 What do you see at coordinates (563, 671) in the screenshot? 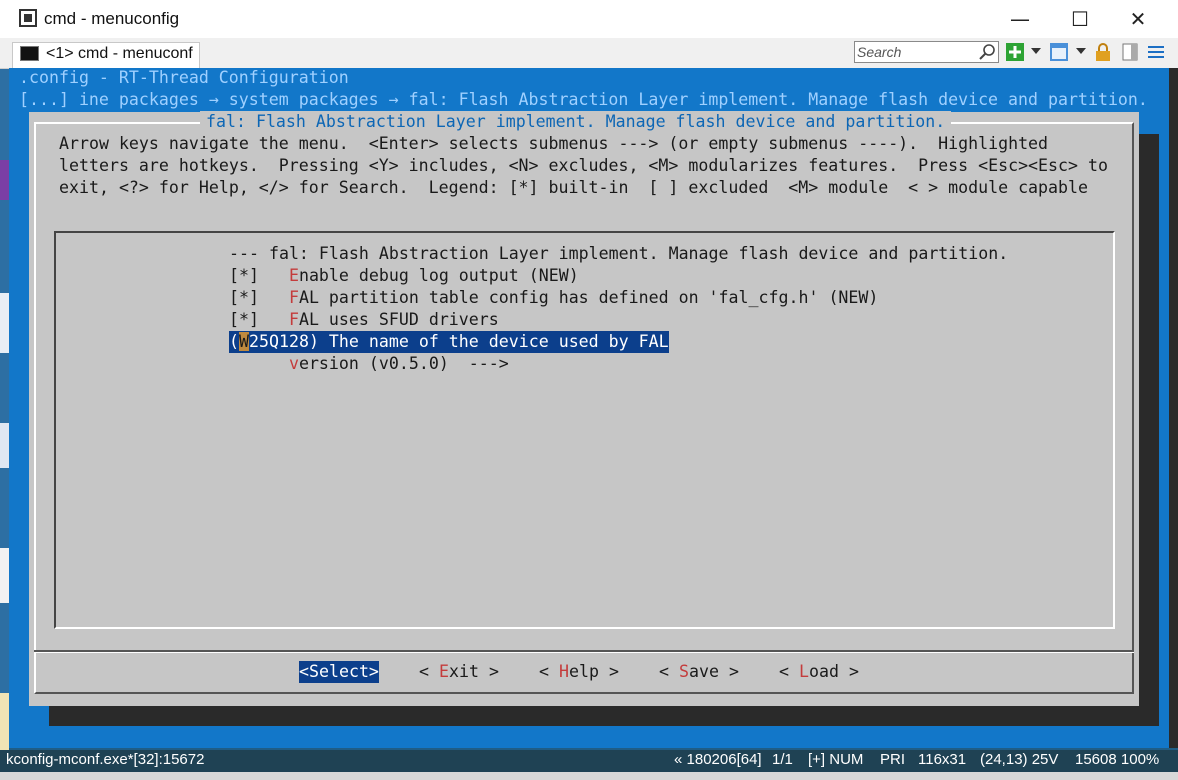
I see `button-hotkey: H` at bounding box center [563, 671].